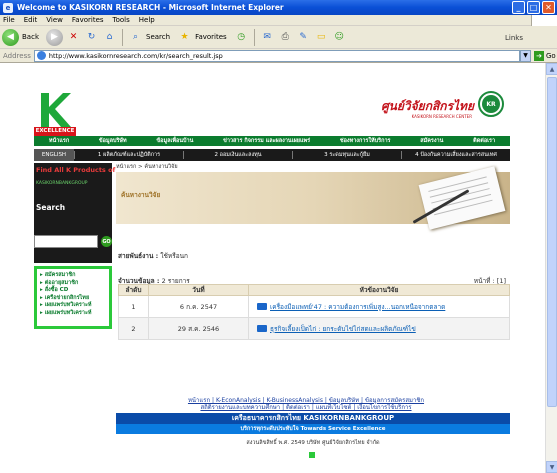 Image resolution: width=557 pixels, height=473 pixels. What do you see at coordinates (174, 141) in the screenshot?
I see `nav-neighbors: ข้อมูลเพื่อนบ้าน` at bounding box center [174, 141].